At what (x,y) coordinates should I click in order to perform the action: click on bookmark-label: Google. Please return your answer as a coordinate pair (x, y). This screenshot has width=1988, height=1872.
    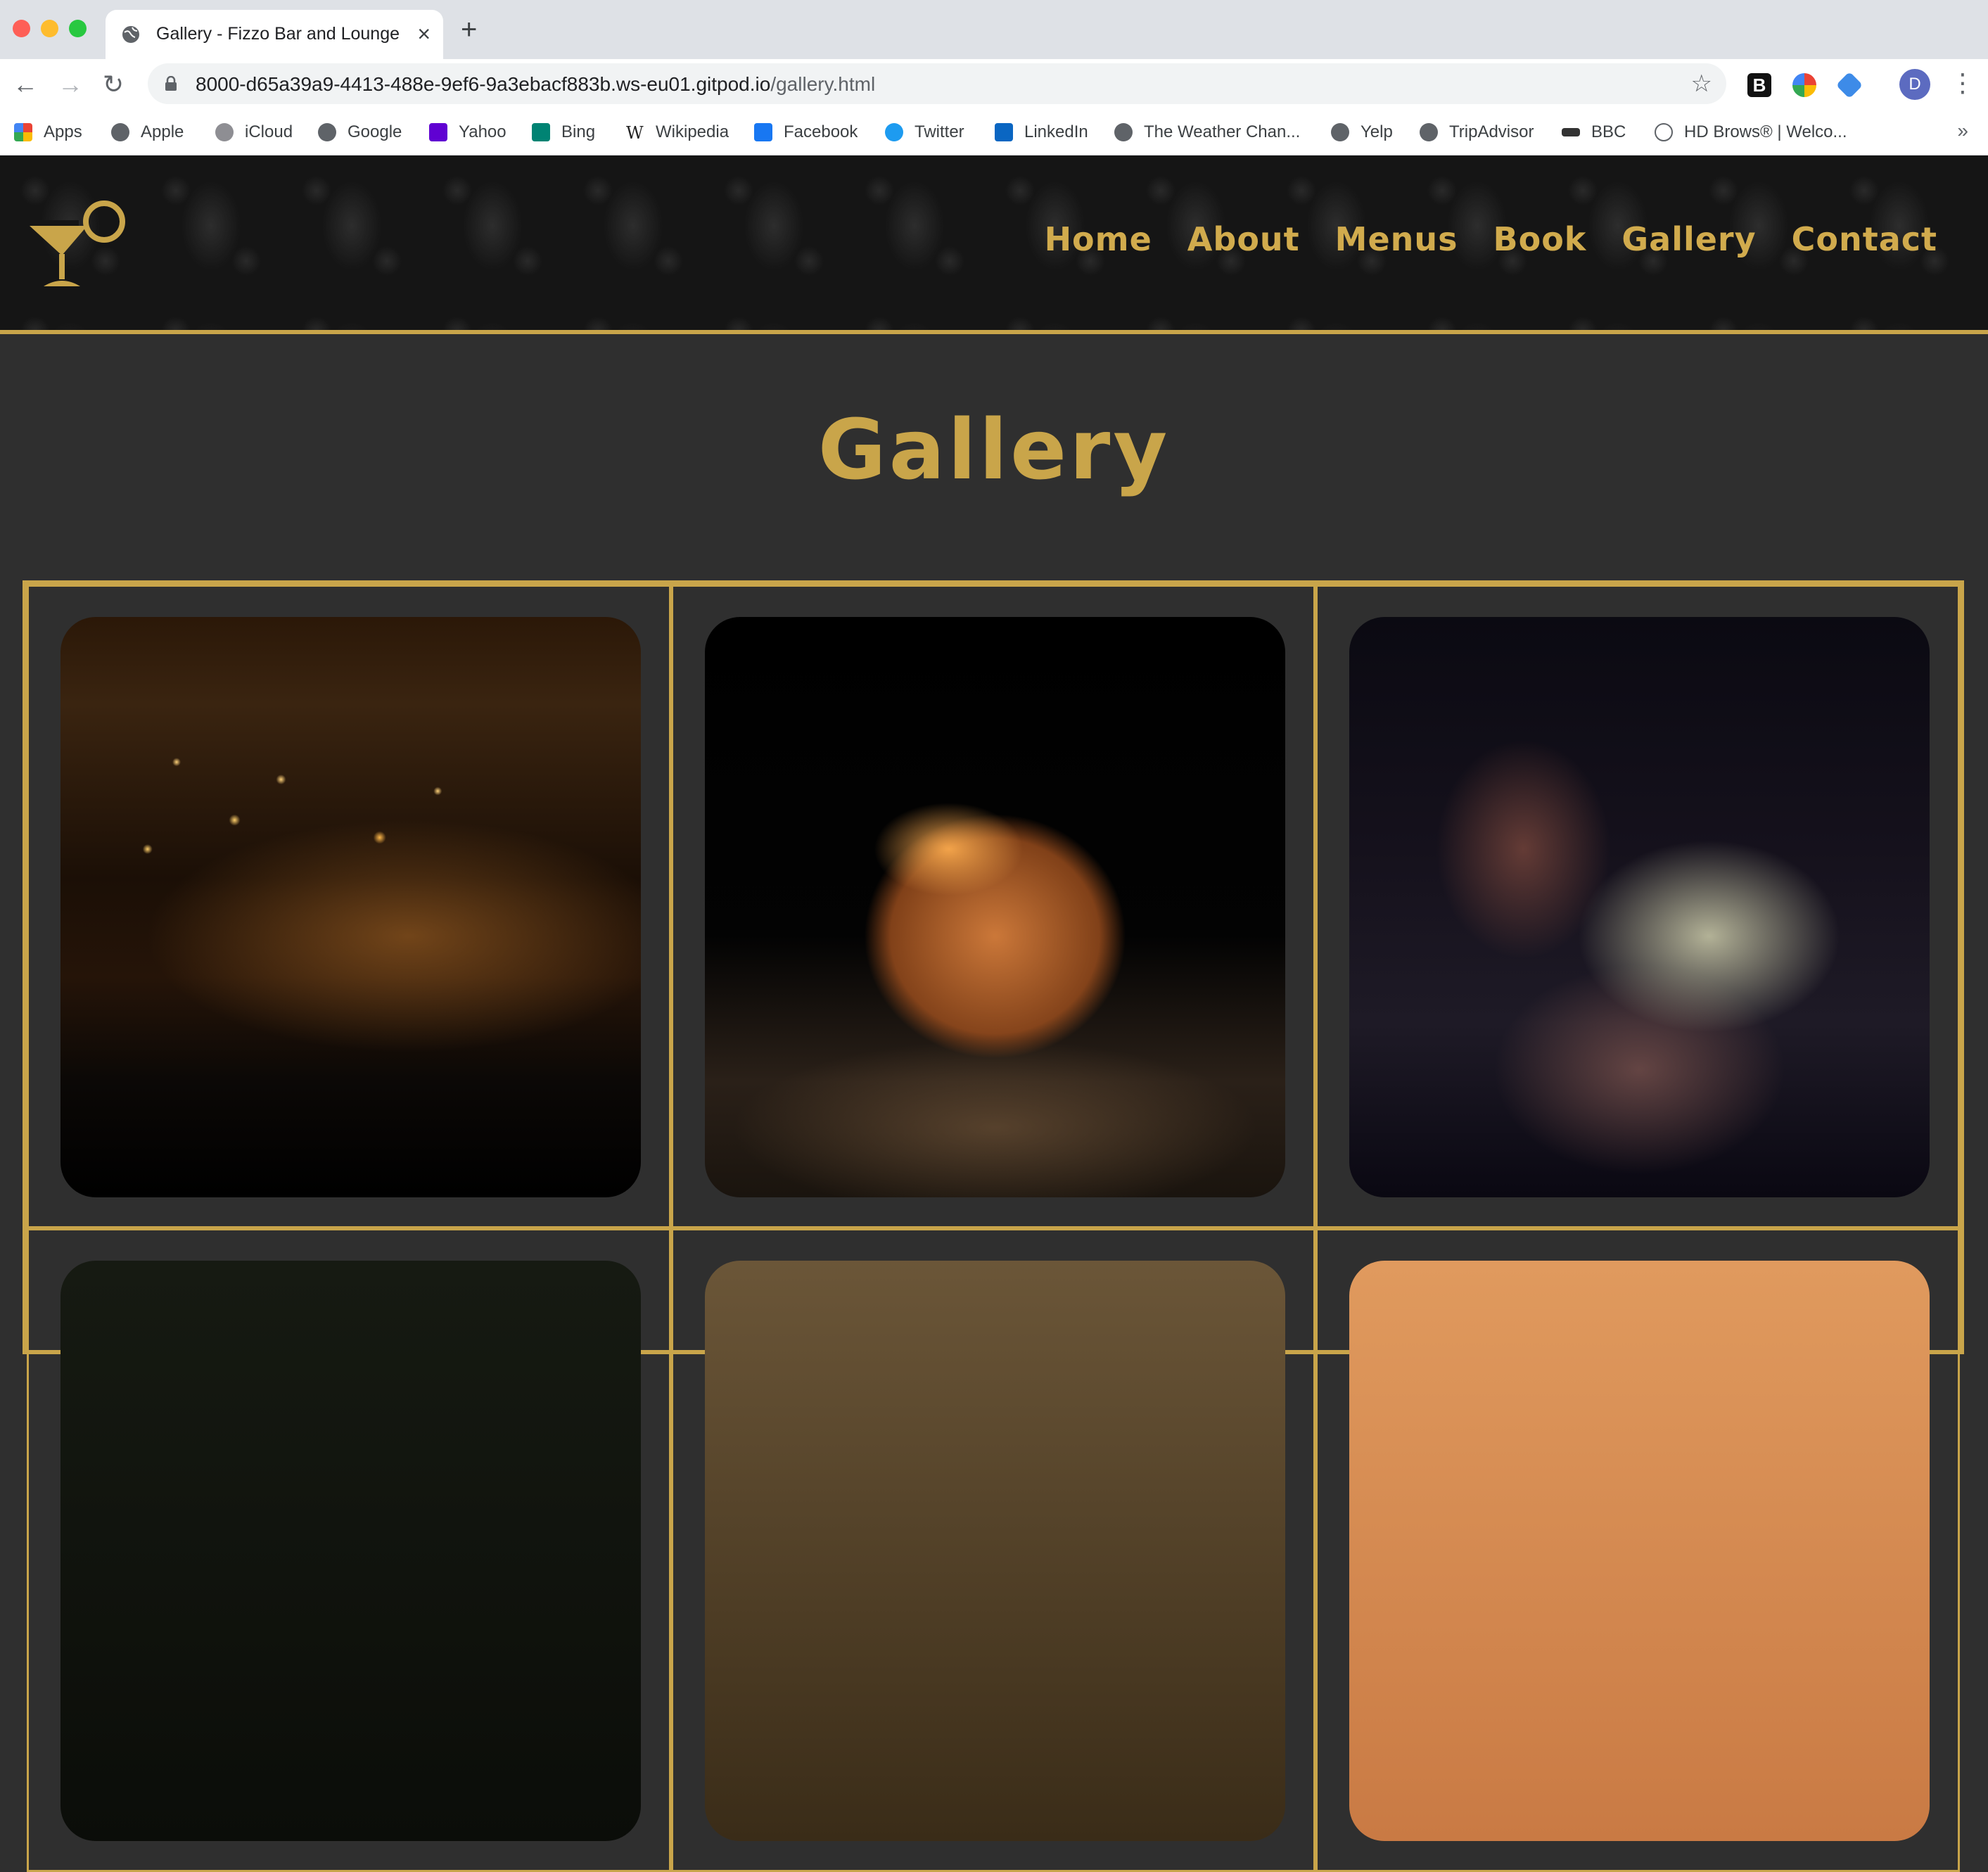
    Looking at the image, I should click on (375, 131).